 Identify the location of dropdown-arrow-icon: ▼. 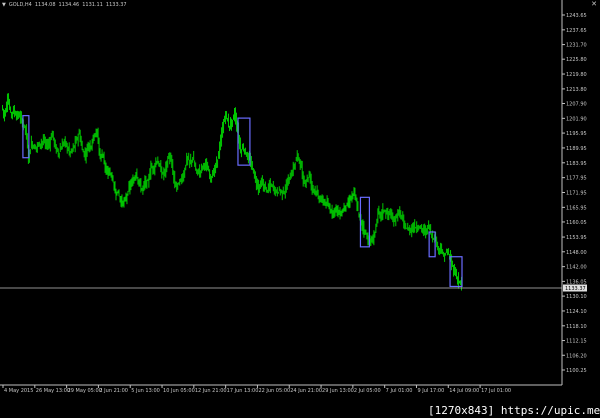
(4, 5).